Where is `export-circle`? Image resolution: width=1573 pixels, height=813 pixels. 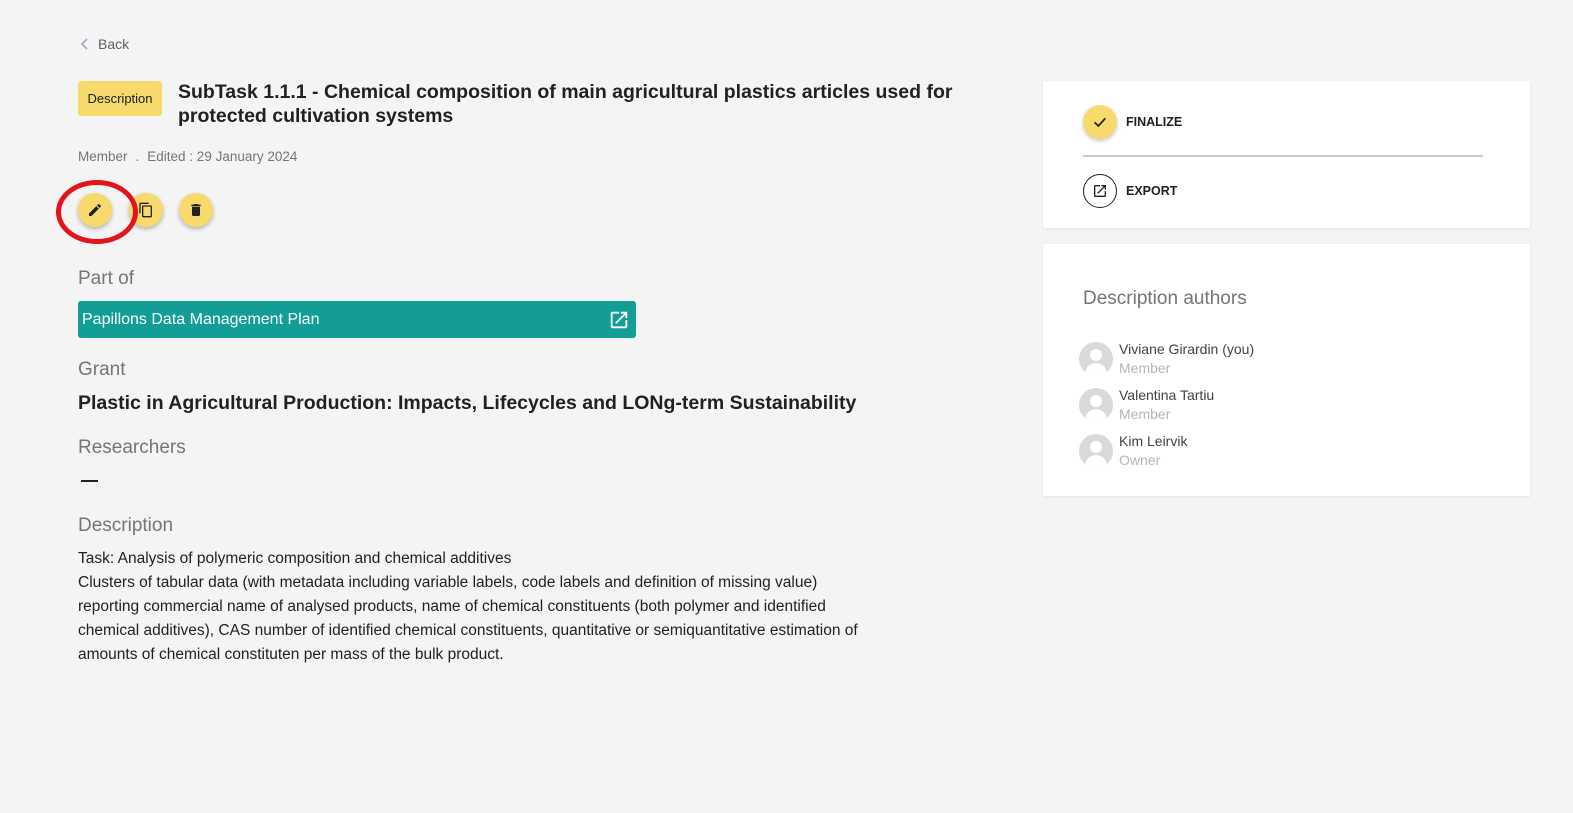
export-circle is located at coordinates (1100, 191).